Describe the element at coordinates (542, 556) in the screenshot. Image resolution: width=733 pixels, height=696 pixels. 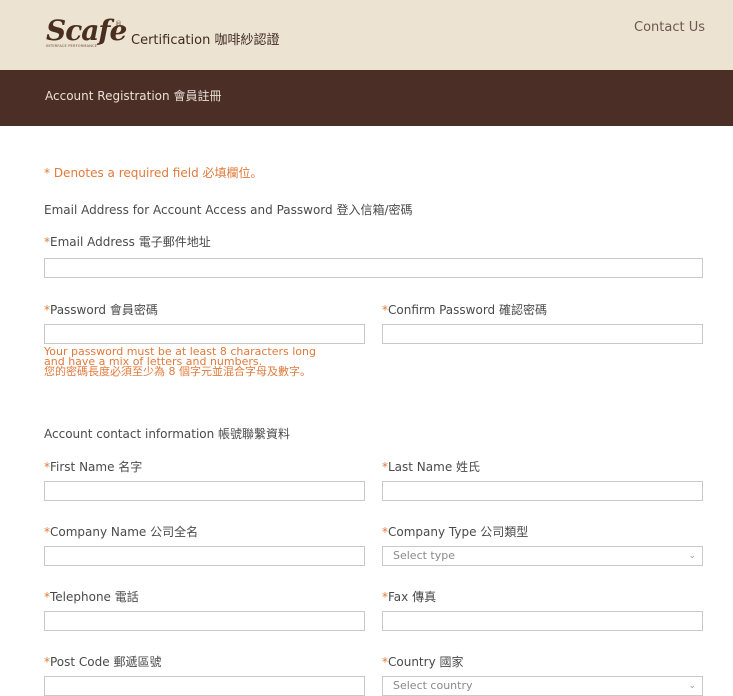
I see `company-type-select: Select type ⌄` at that location.